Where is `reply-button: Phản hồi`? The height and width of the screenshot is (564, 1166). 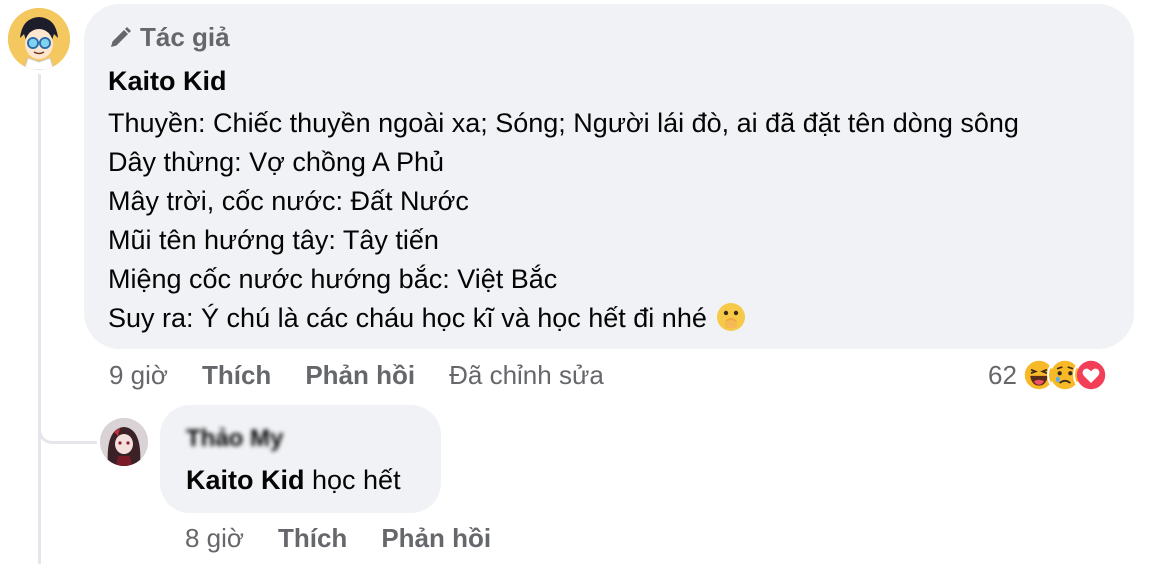 reply-button: Phản hồi is located at coordinates (360, 375).